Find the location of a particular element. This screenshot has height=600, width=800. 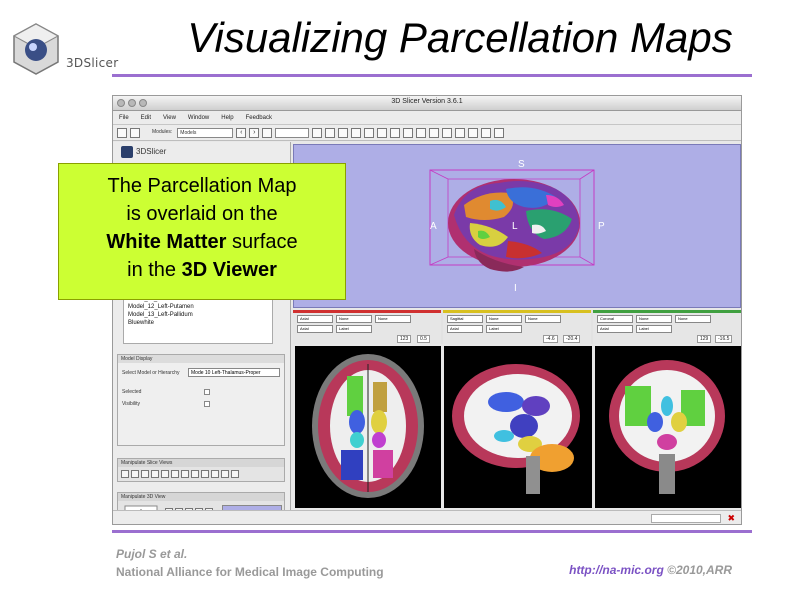

axis-label-posterior: P is located at coordinates (601, 226).